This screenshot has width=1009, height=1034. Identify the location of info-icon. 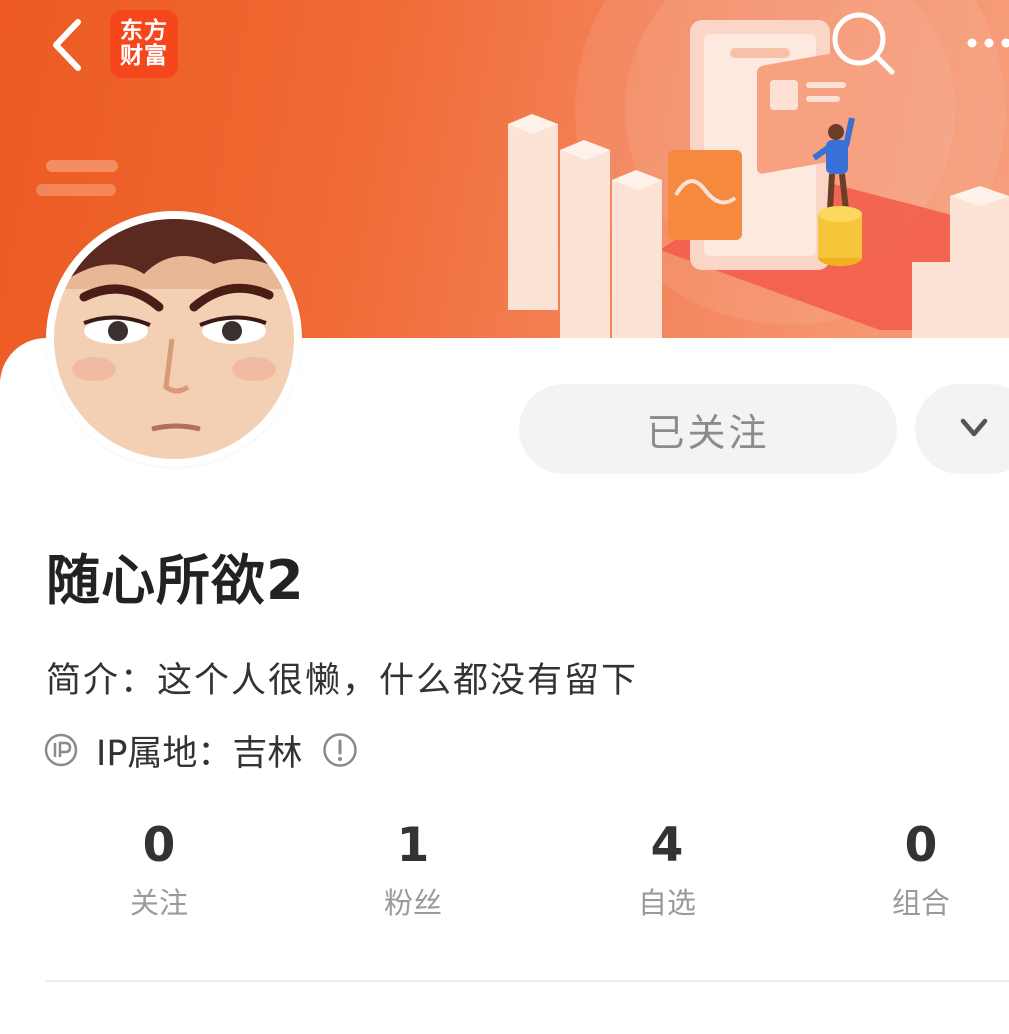
(340, 750).